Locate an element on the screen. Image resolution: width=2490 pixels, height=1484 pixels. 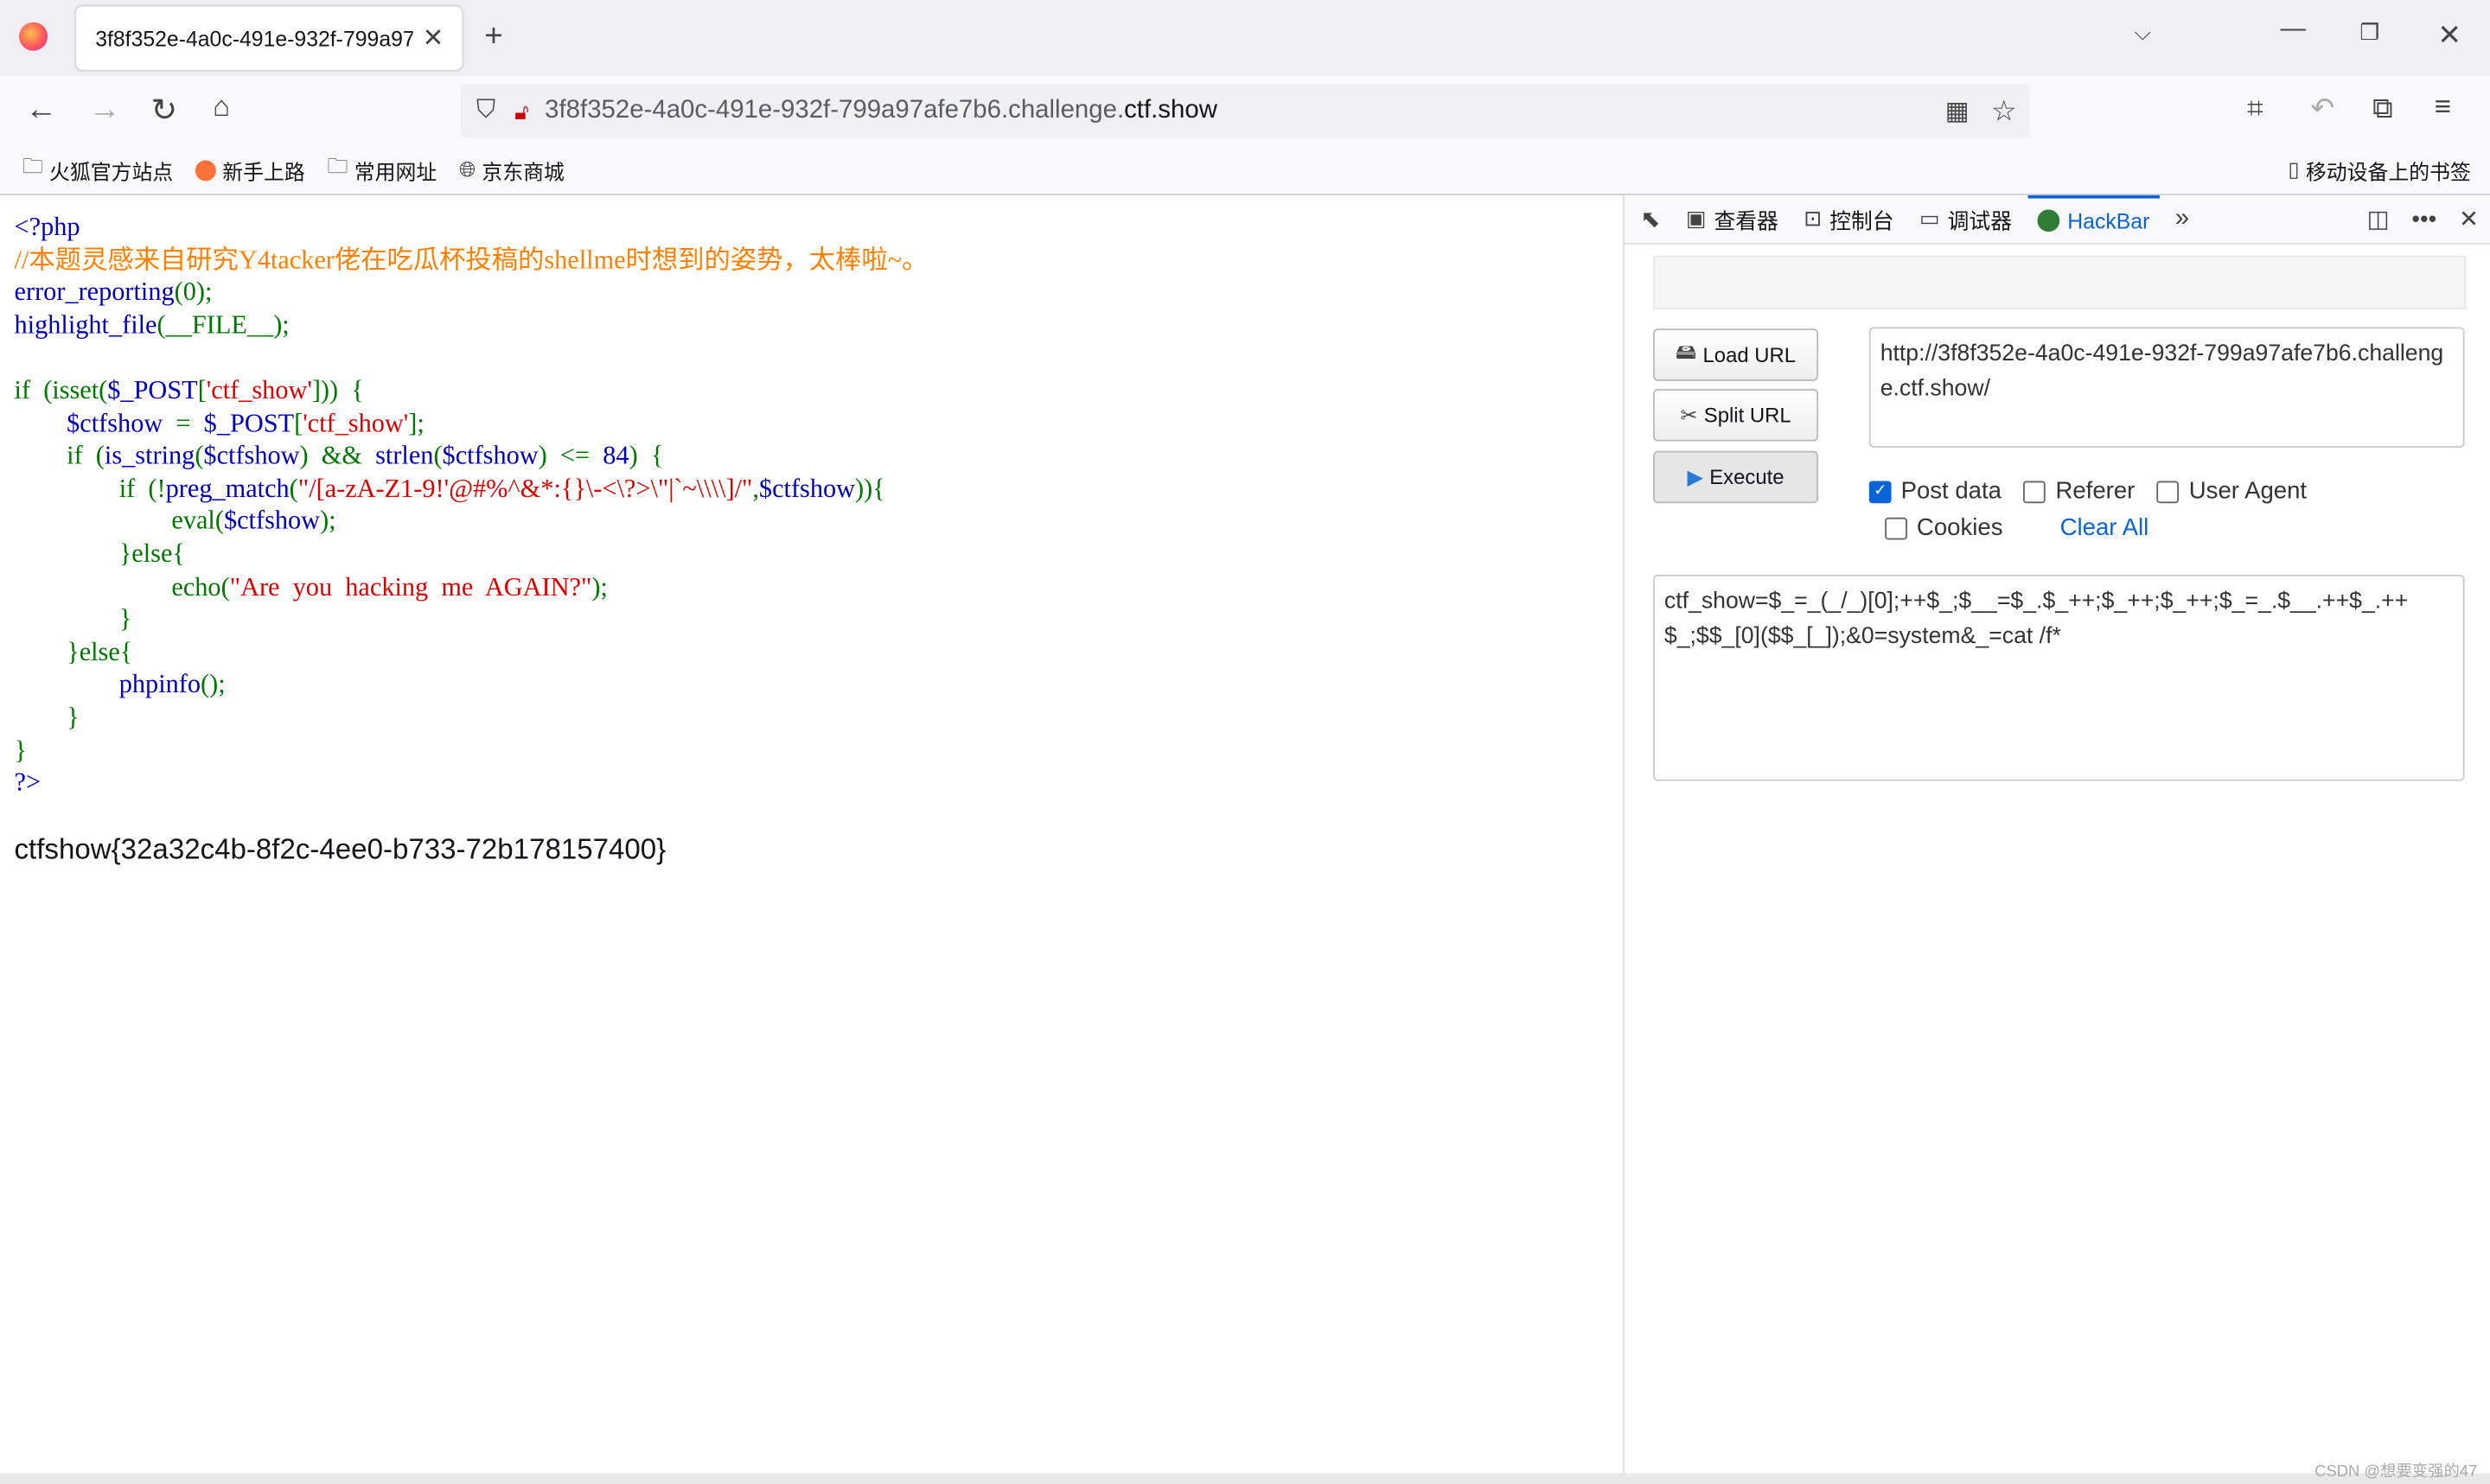
back-icon: ← is located at coordinates (41, 111).